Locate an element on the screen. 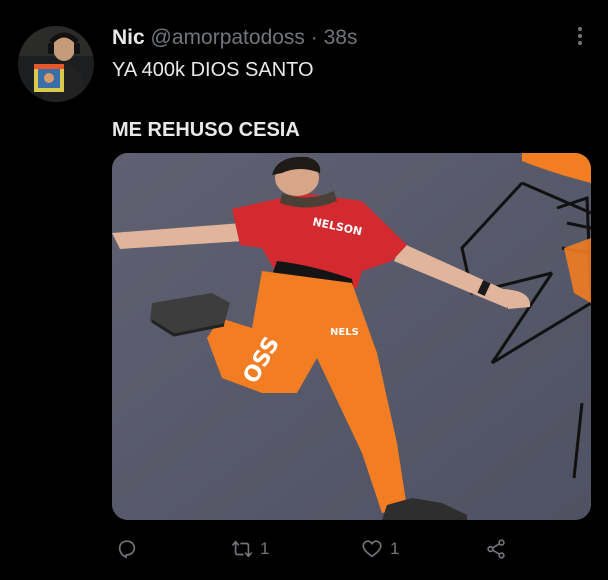  avatar is located at coordinates (56, 64).